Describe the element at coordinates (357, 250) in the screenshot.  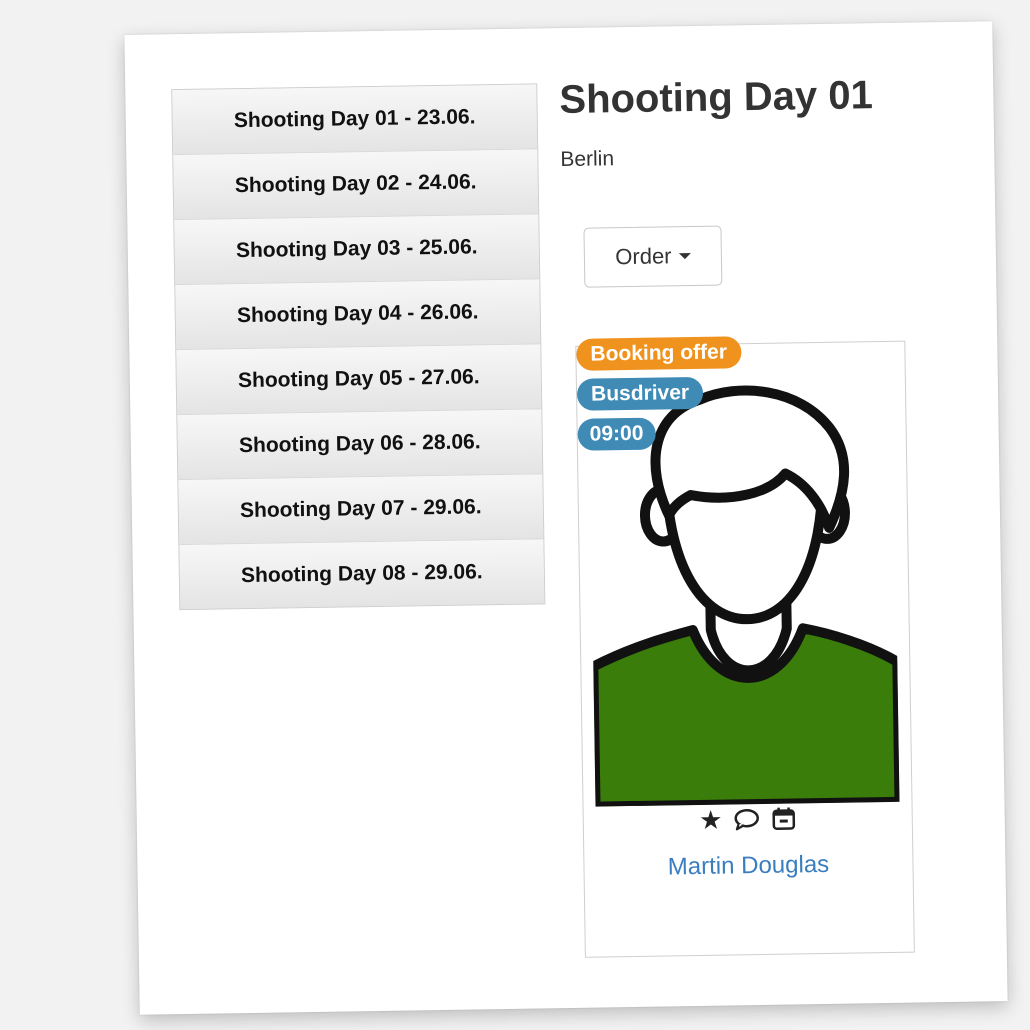
I see `day-item-03: Shooting Day 03 - 25.06.` at that location.